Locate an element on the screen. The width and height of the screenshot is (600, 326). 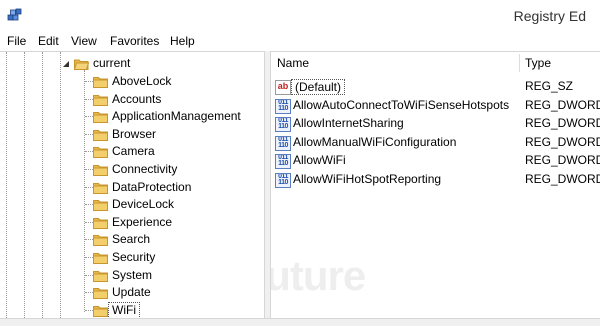
tree-node: Security is located at coordinates (132, 257).